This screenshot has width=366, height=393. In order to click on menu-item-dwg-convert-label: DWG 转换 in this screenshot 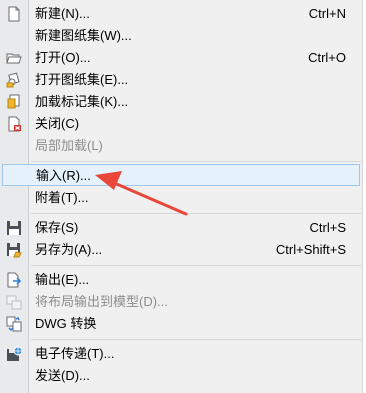, I will do `click(66, 323)`.